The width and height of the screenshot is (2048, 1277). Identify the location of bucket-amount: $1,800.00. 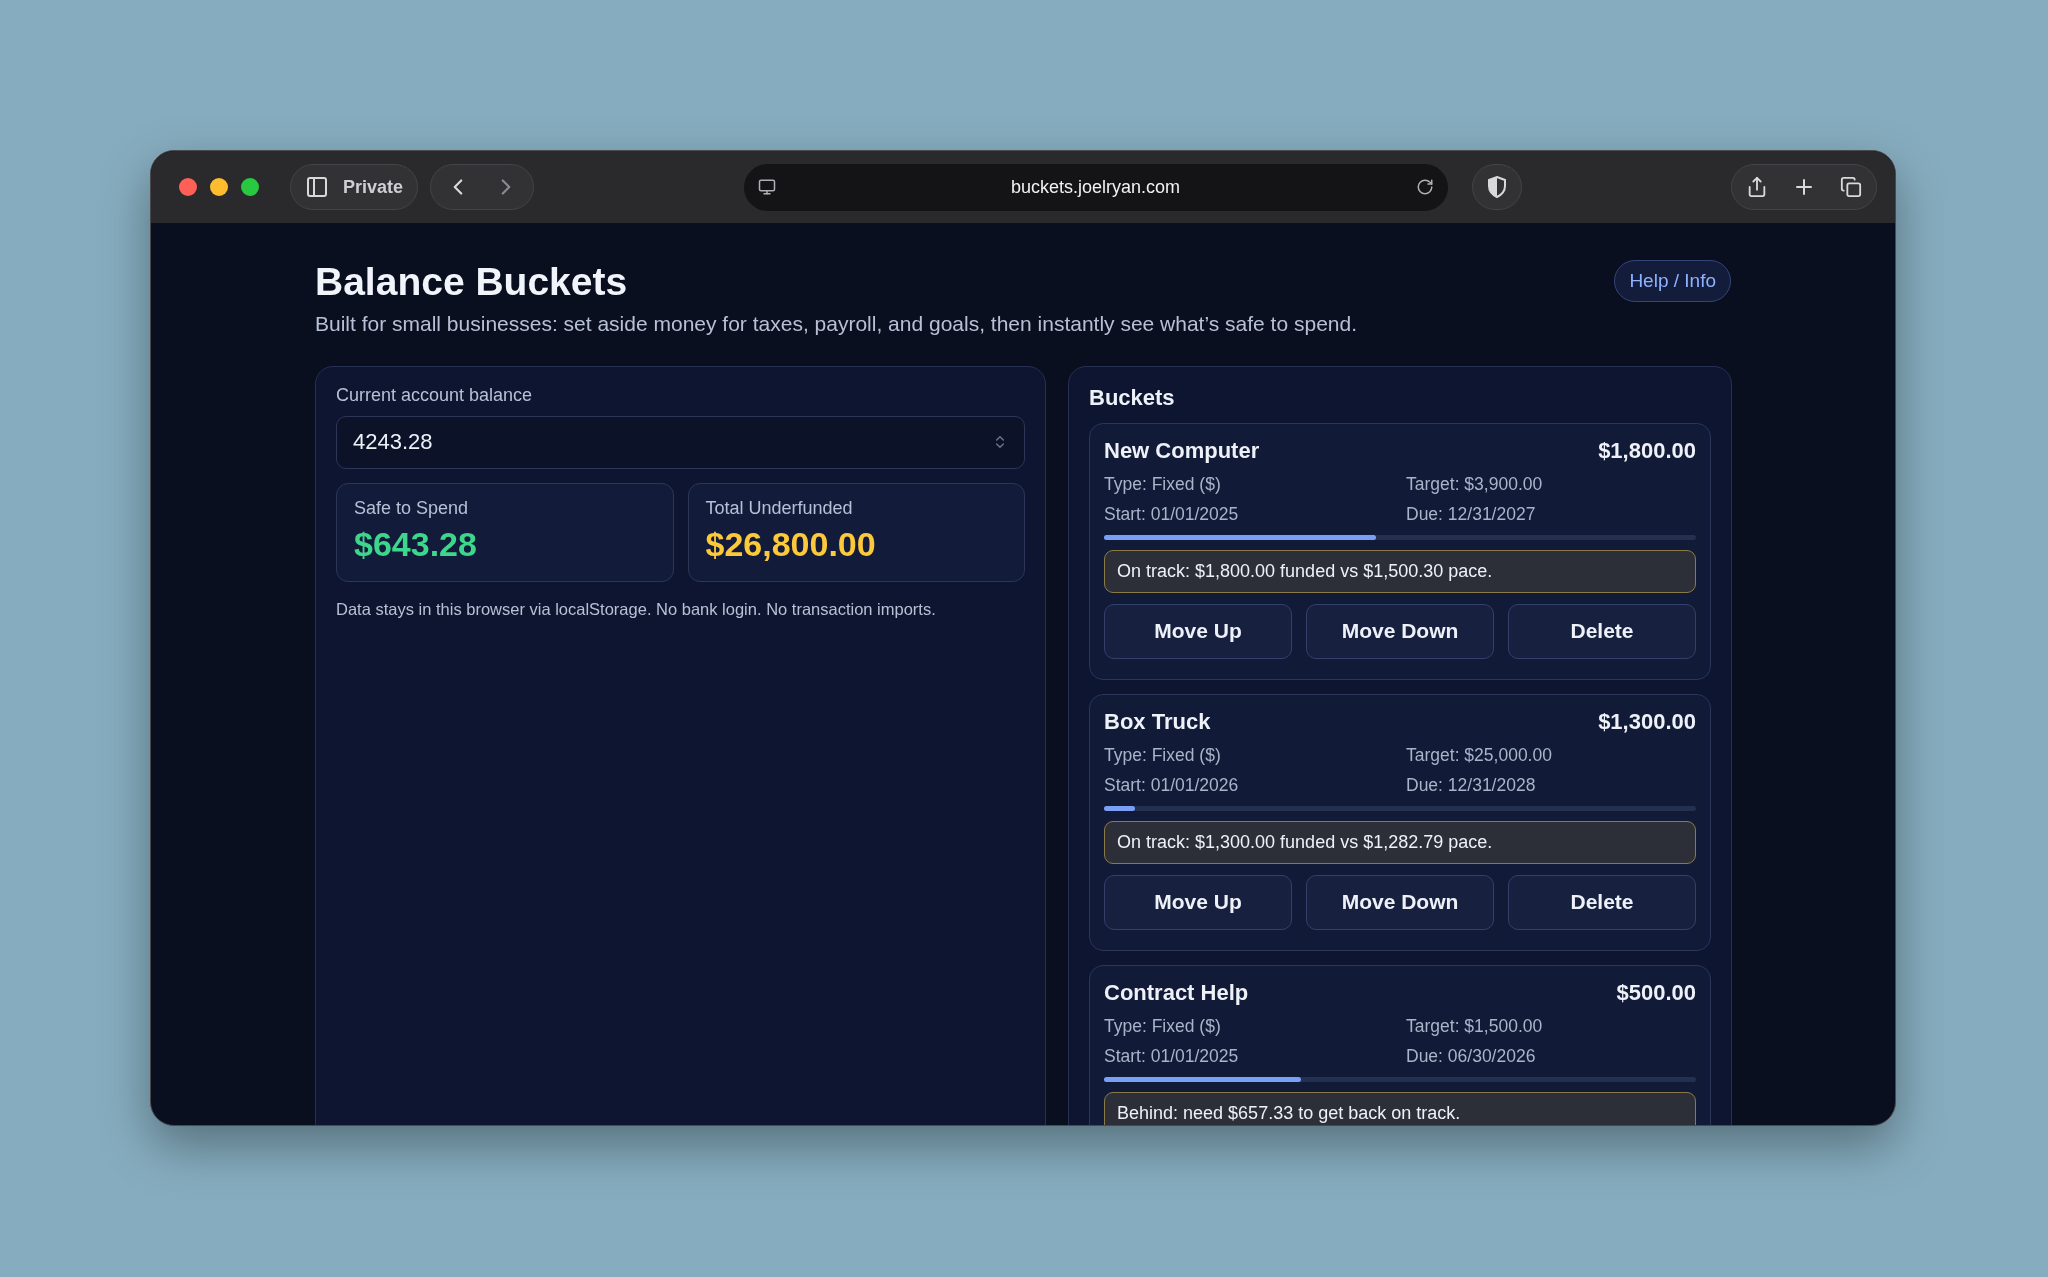
(1647, 450).